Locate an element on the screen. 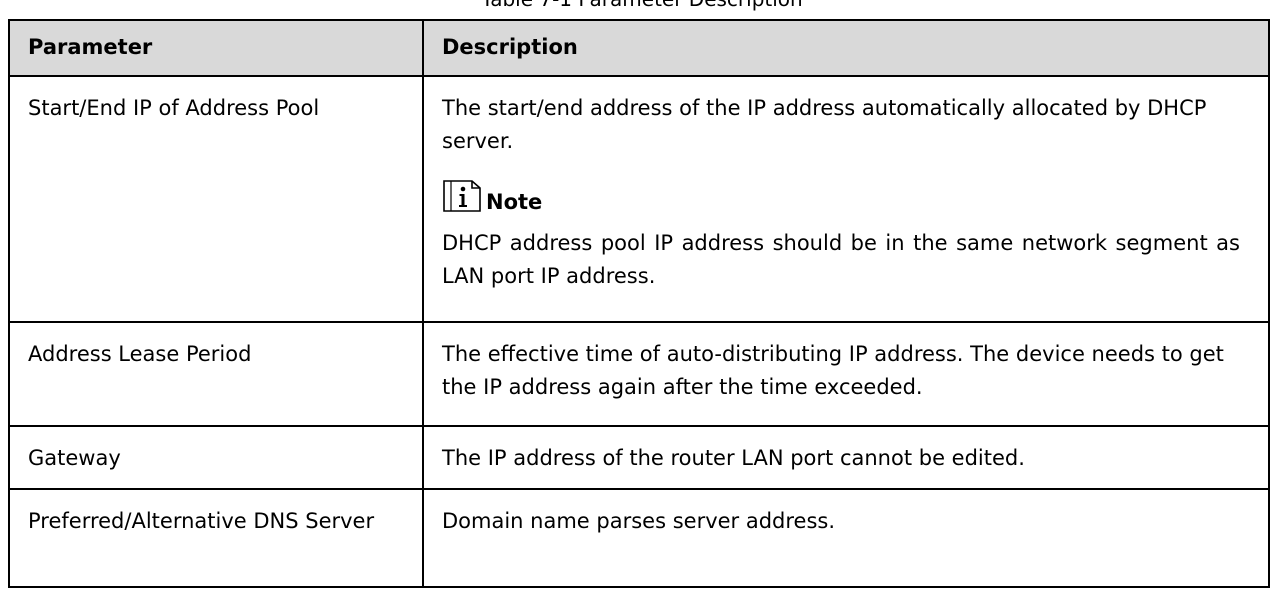  parameter-cell: Gateway is located at coordinates (216, 457).